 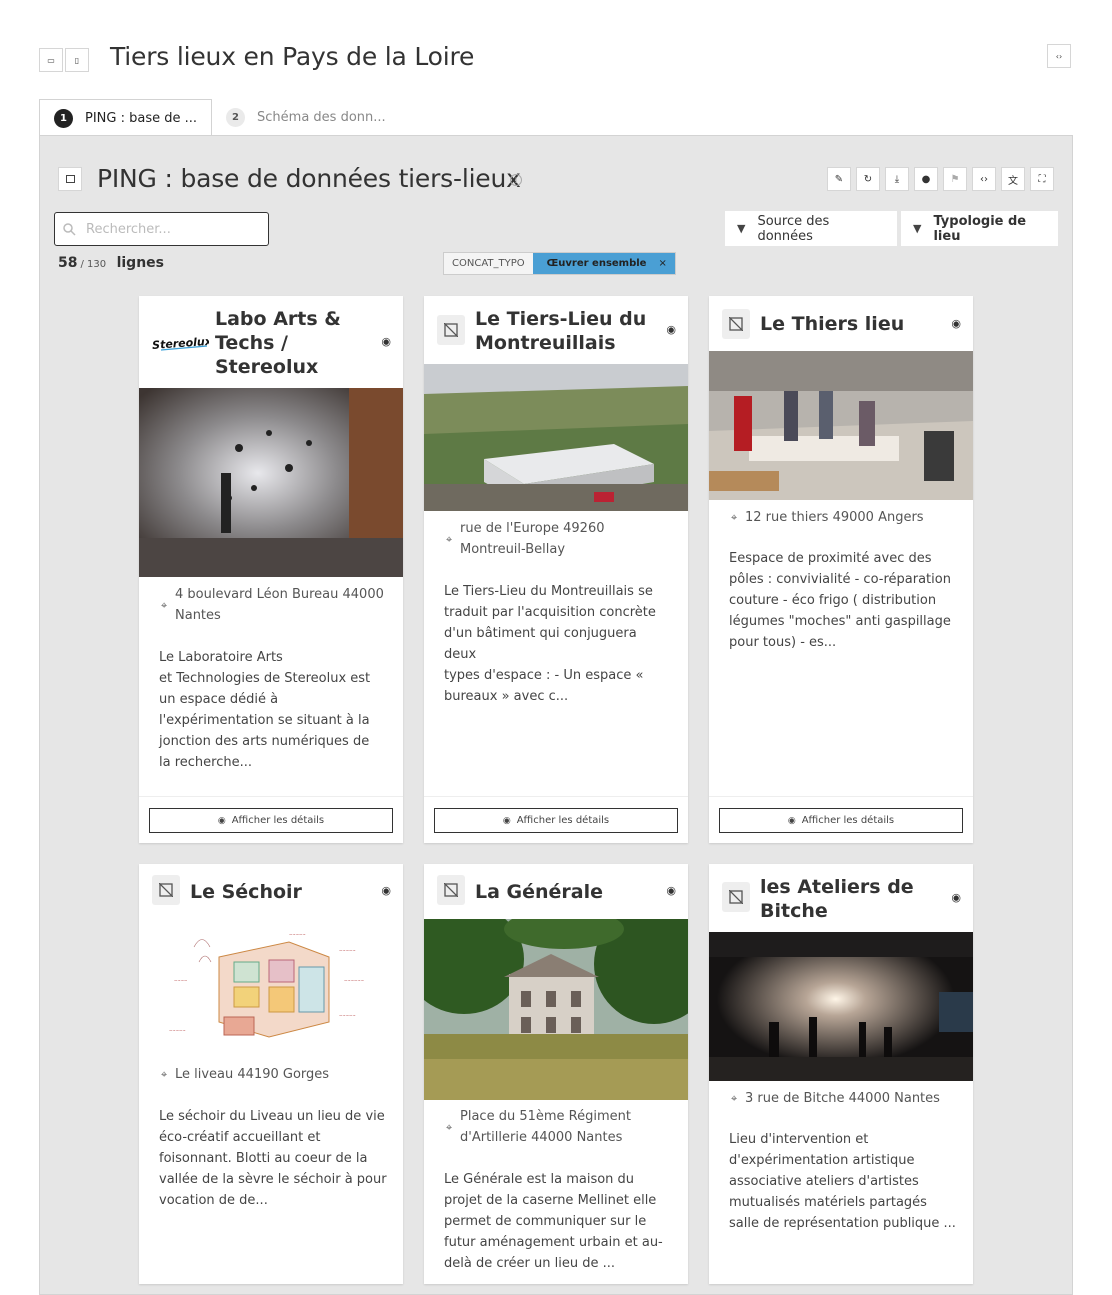 What do you see at coordinates (198, 615) in the screenshot?
I see `address-line: Nantes` at bounding box center [198, 615].